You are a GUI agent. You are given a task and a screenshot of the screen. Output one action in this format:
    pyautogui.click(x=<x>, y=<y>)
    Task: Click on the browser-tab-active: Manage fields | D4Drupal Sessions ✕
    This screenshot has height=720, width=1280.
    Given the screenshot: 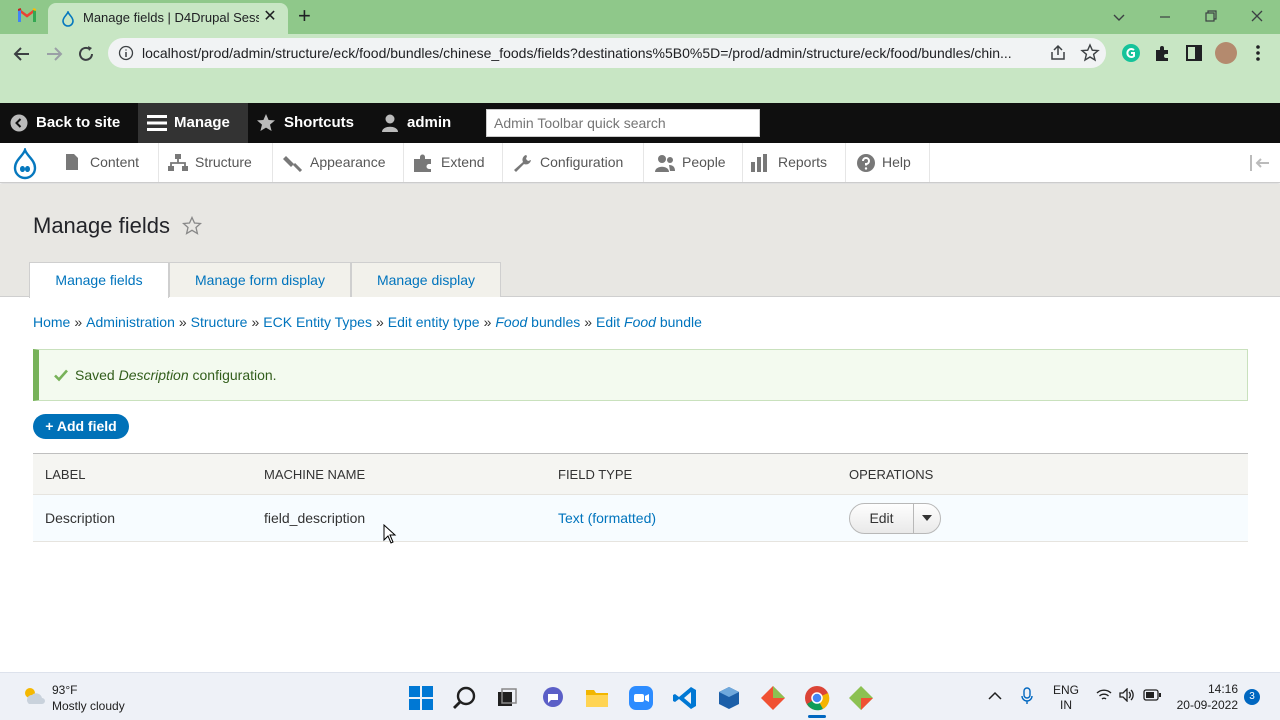 What is the action you would take?
    pyautogui.click(x=168, y=18)
    